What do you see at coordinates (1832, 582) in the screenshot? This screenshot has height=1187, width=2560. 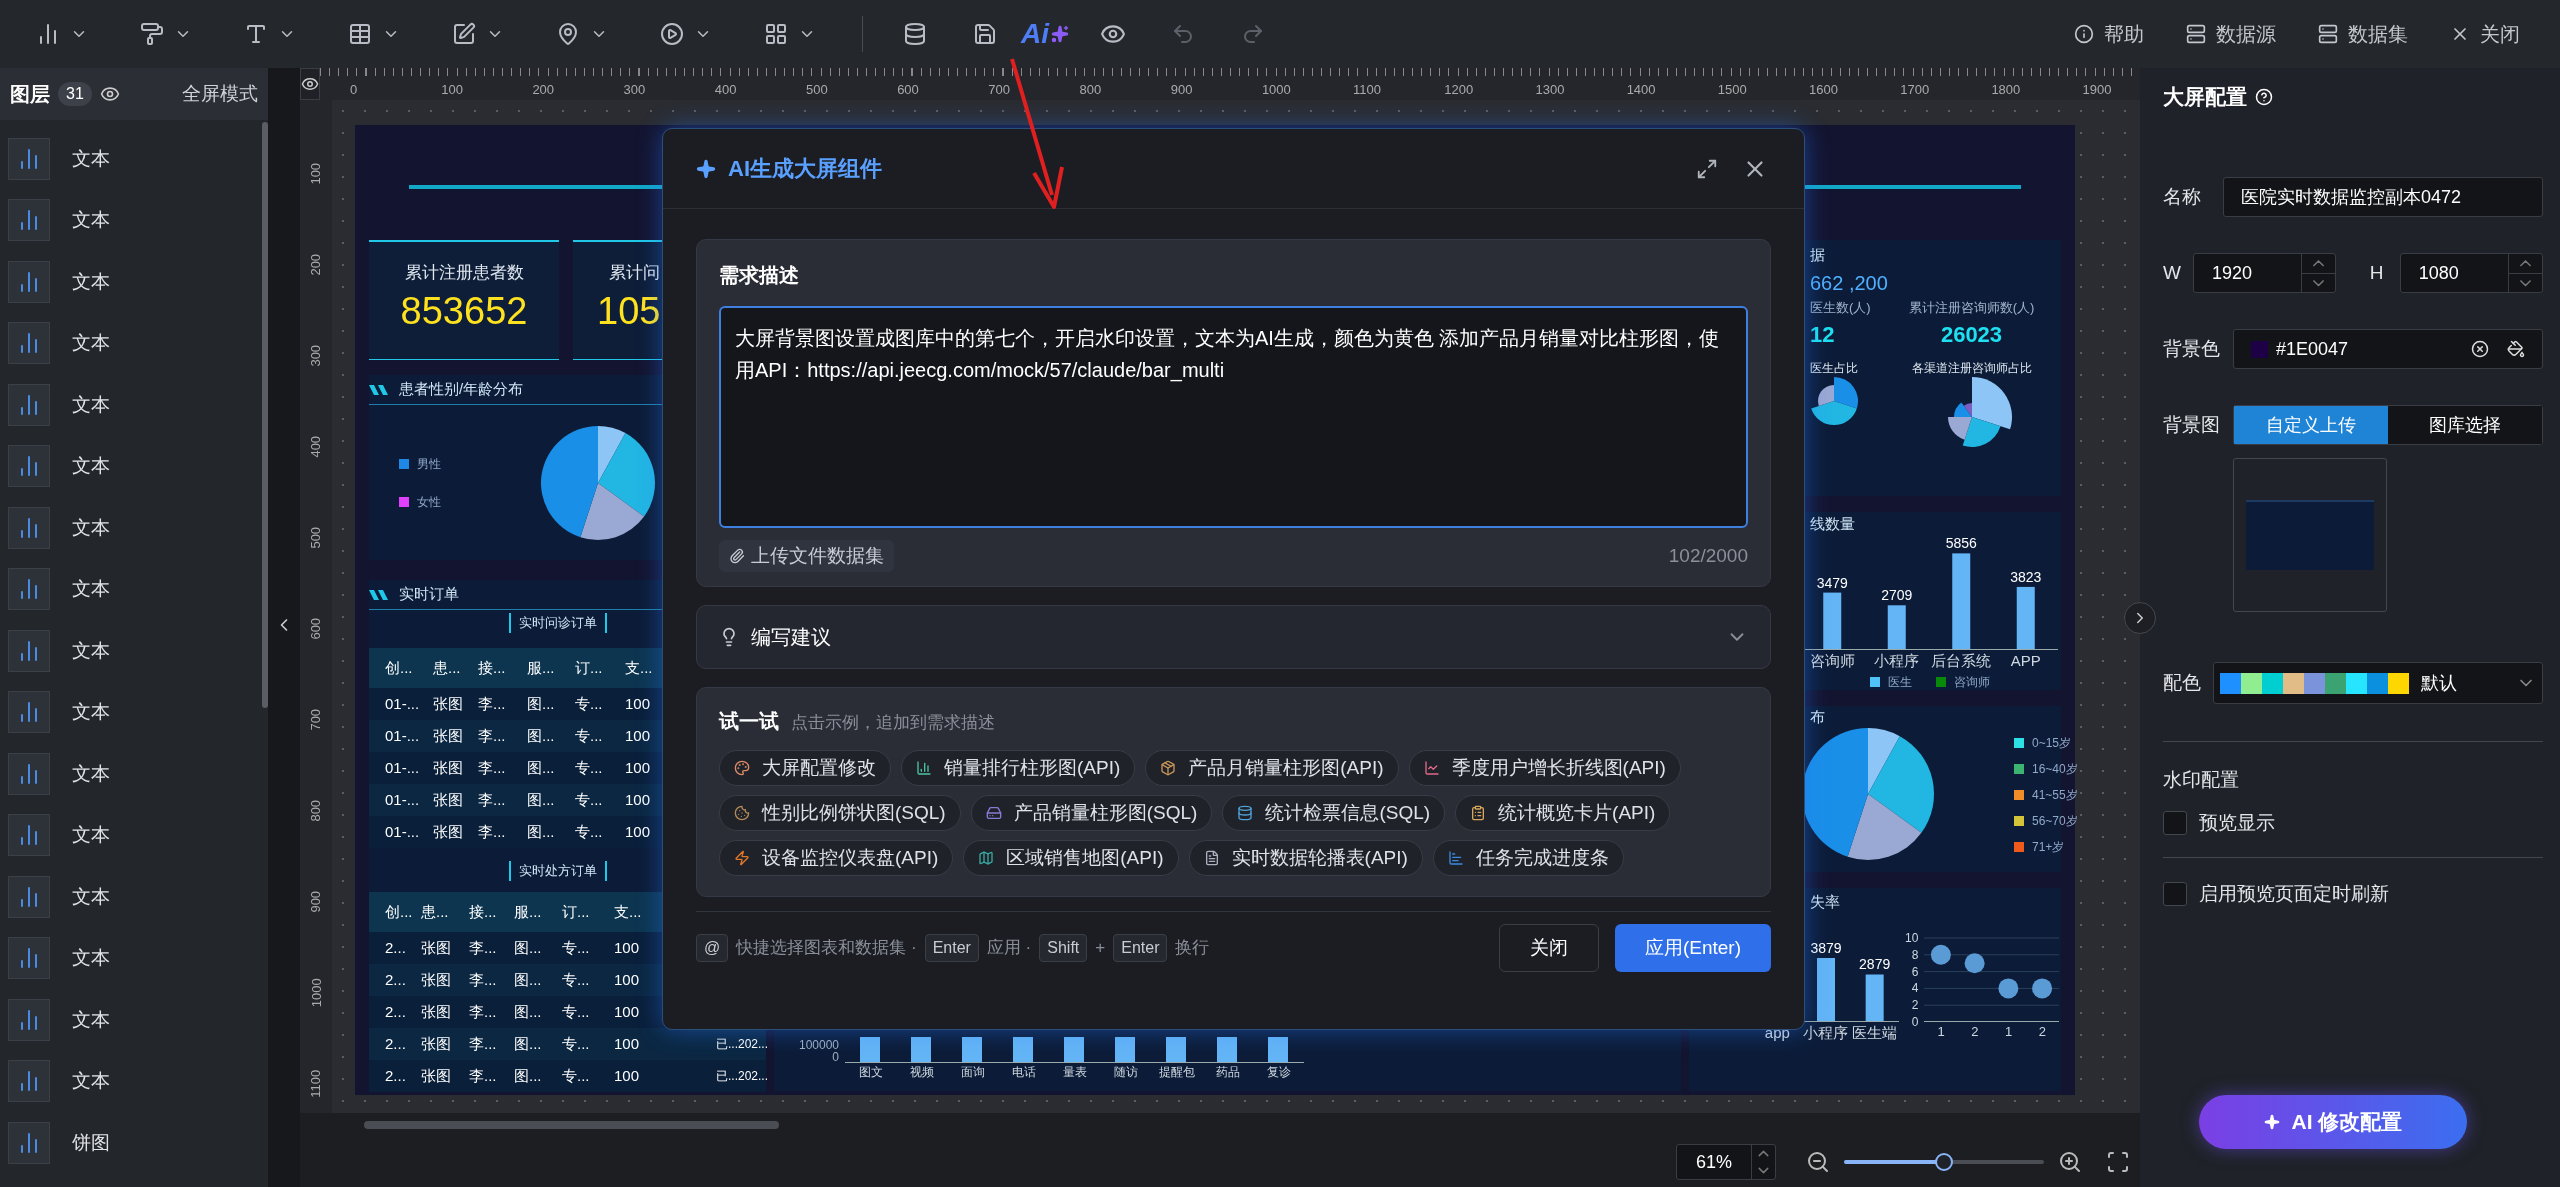 I see `data-label: 3479` at bounding box center [1832, 582].